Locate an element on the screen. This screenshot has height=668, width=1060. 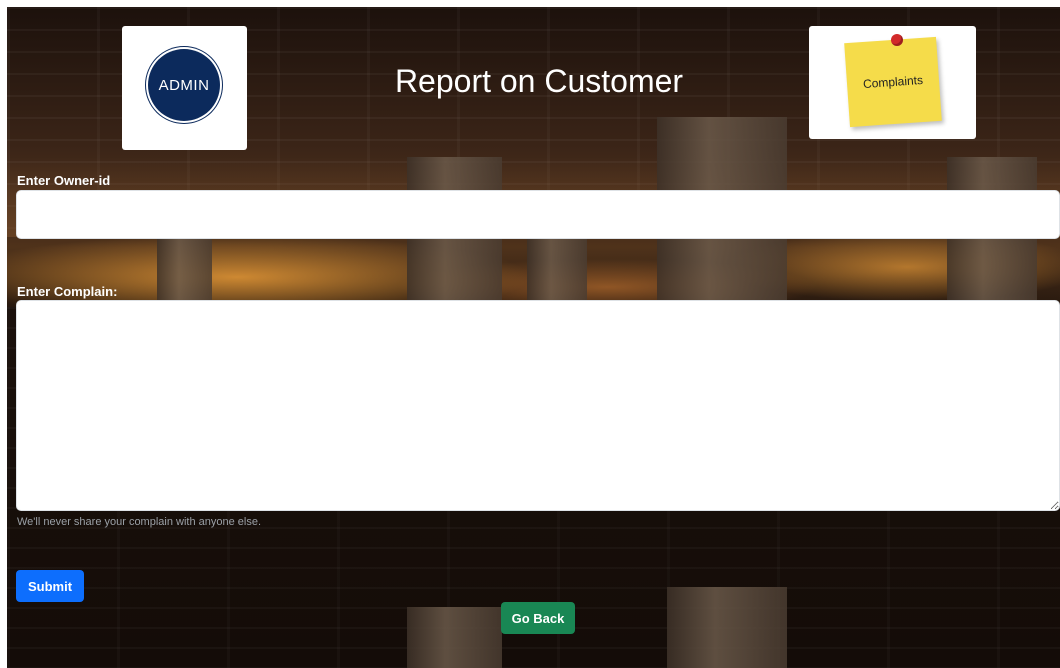
complaints-logo-text: Complaints is located at coordinates (893, 82).